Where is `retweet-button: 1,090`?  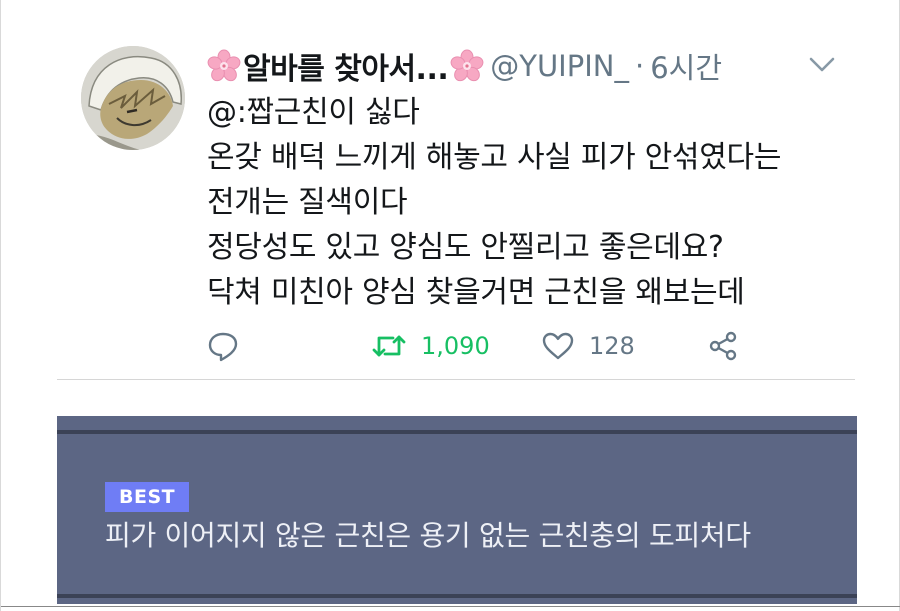
retweet-button: 1,090 is located at coordinates (430, 346).